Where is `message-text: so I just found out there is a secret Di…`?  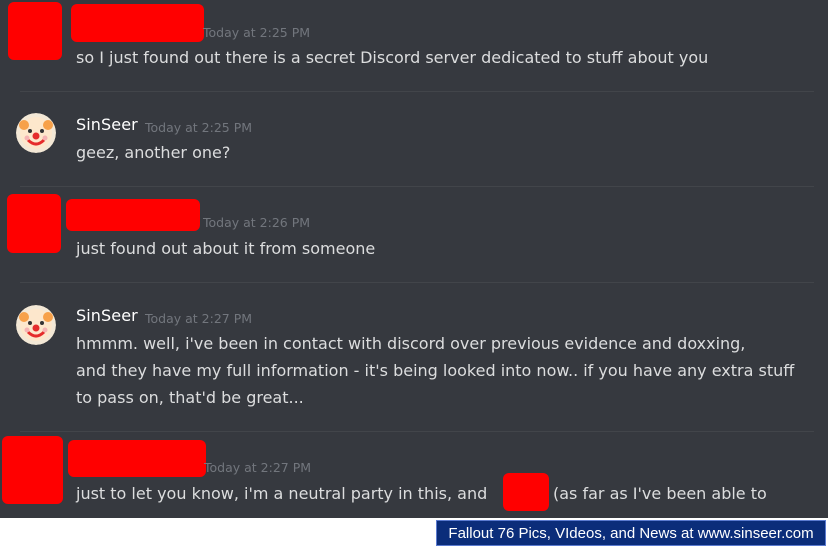
message-text: so I just found out there is a secret Di… is located at coordinates (392, 57).